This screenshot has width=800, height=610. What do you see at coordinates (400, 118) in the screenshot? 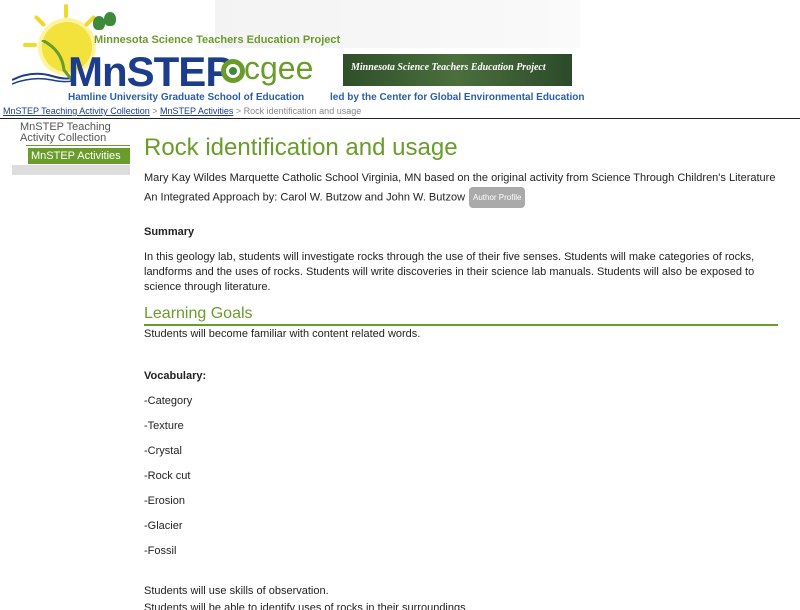
I see `top-divider` at bounding box center [400, 118].